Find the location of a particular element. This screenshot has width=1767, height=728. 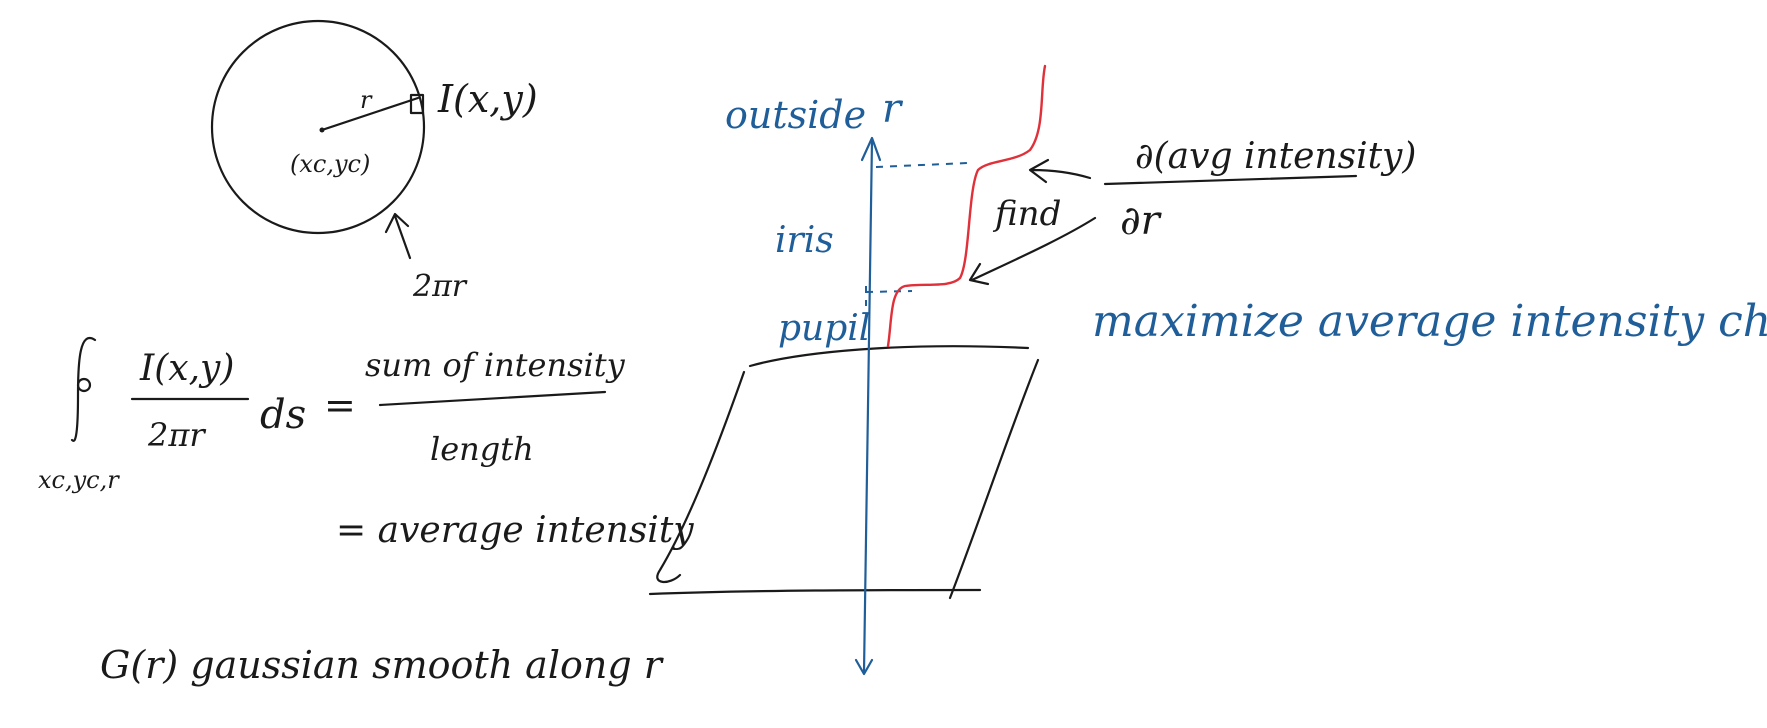

plane-left-edge is located at coordinates (701, 476).